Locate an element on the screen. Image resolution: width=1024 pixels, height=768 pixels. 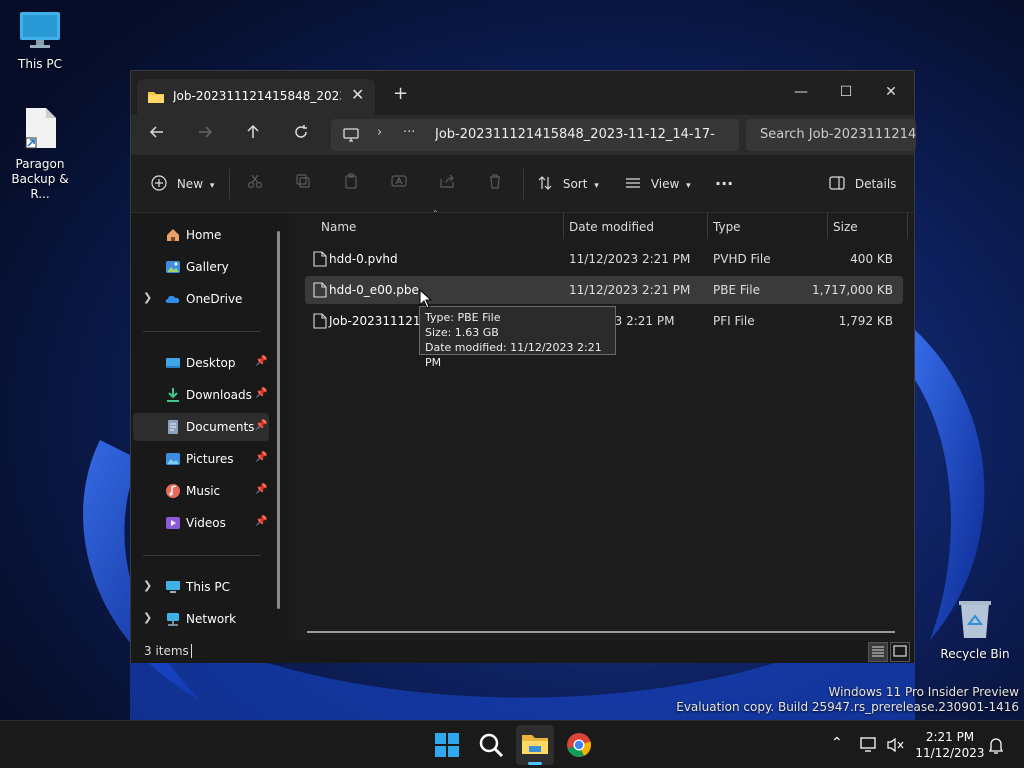
taskbar-explorer-button is located at coordinates (535, 745).